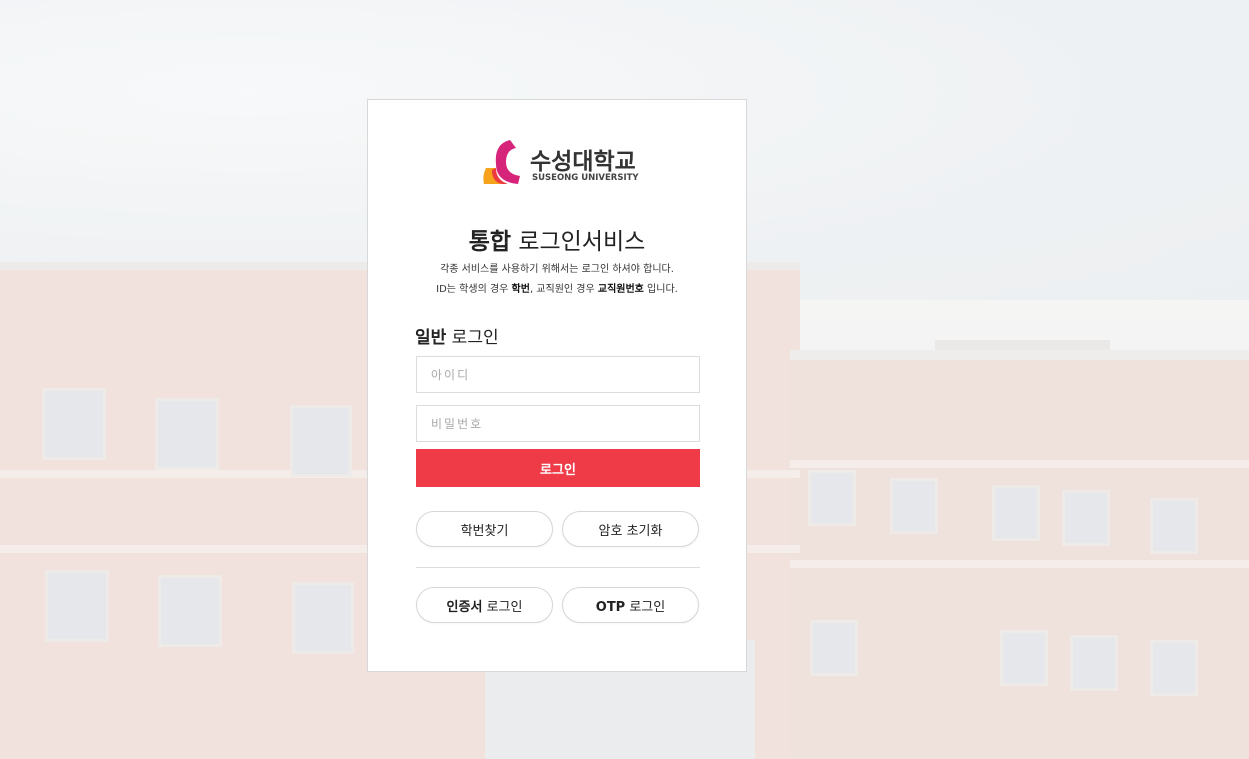 This screenshot has width=1249, height=759. I want to click on certificate-login-button: 인증서 로그인, so click(484, 605).